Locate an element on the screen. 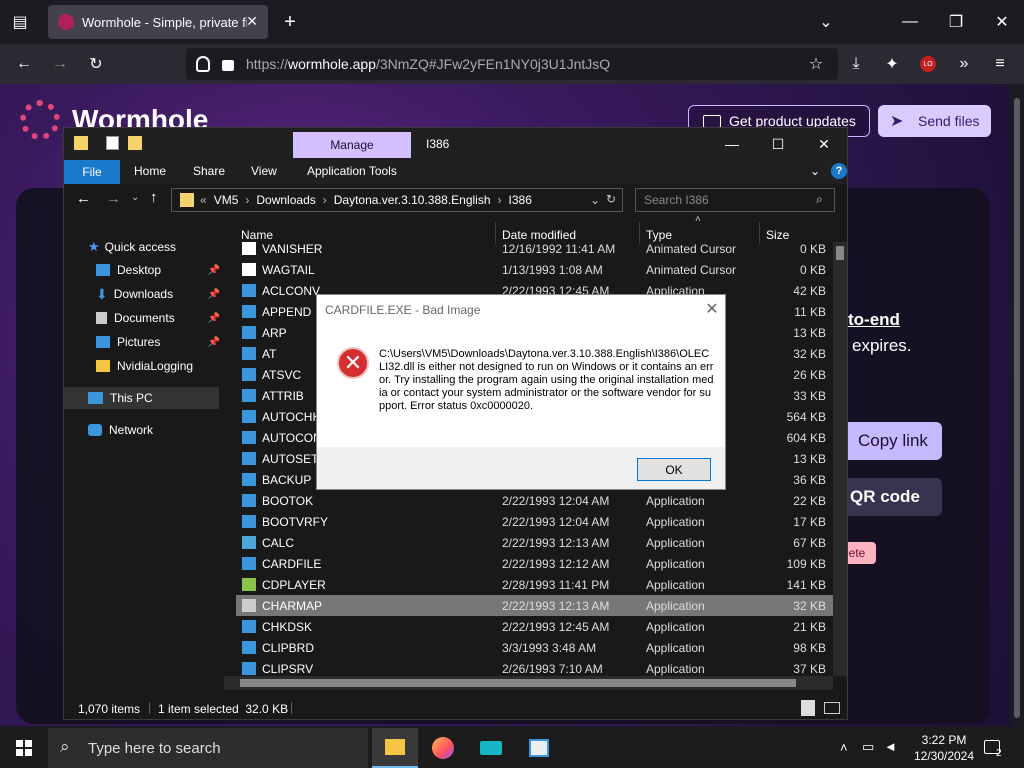 This screenshot has height=768, width=1024. up-folder-icon: ↑ is located at coordinates (154, 197).